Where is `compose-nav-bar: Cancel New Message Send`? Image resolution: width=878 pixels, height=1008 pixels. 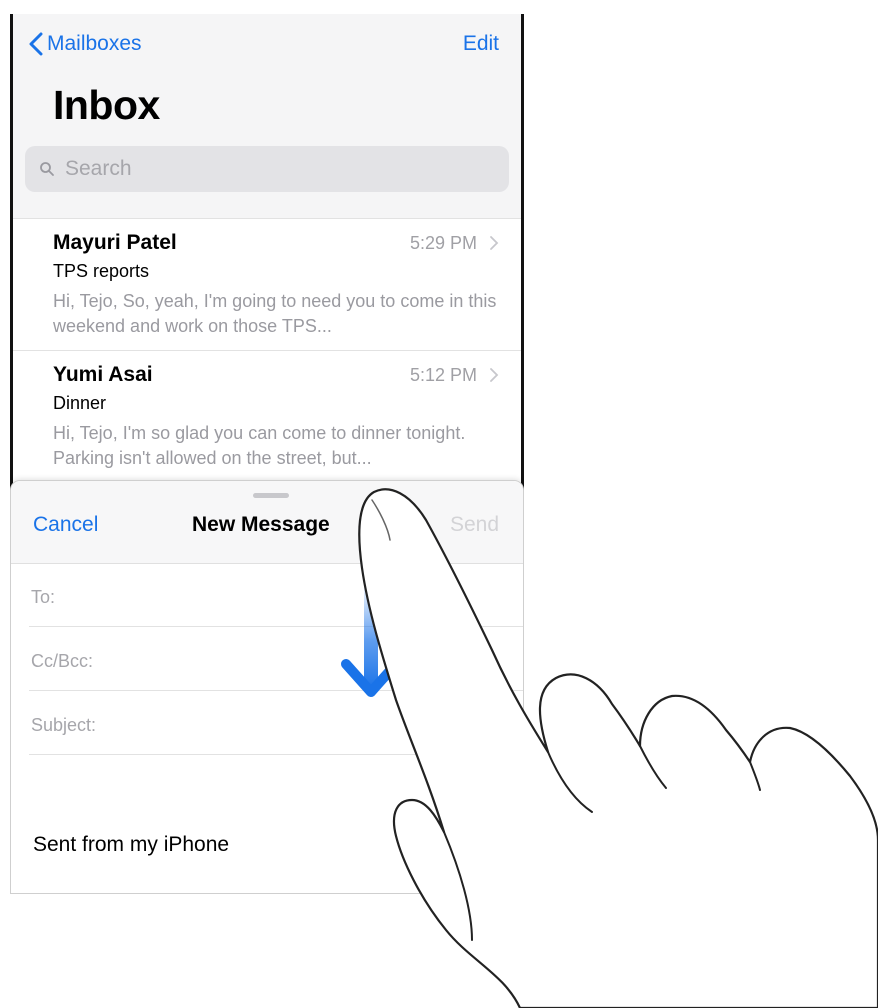 compose-nav-bar: Cancel New Message Send is located at coordinates (267, 522).